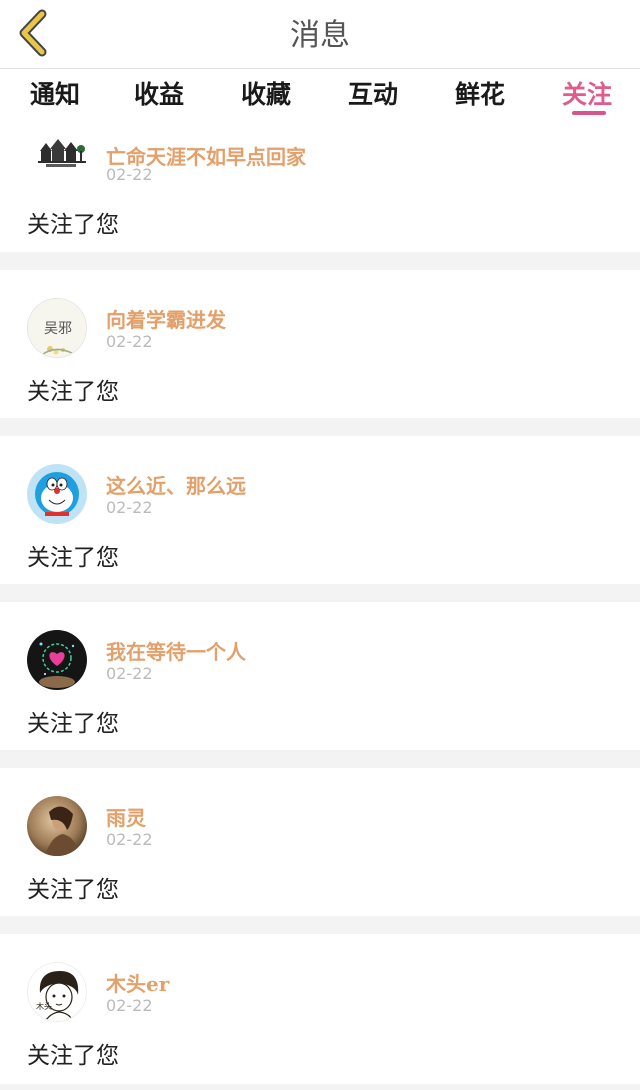 This screenshot has height=1090, width=640. Describe the element at coordinates (320, 842) in the screenshot. I see `list-item: 雨灵 02-22 关注了您` at that location.